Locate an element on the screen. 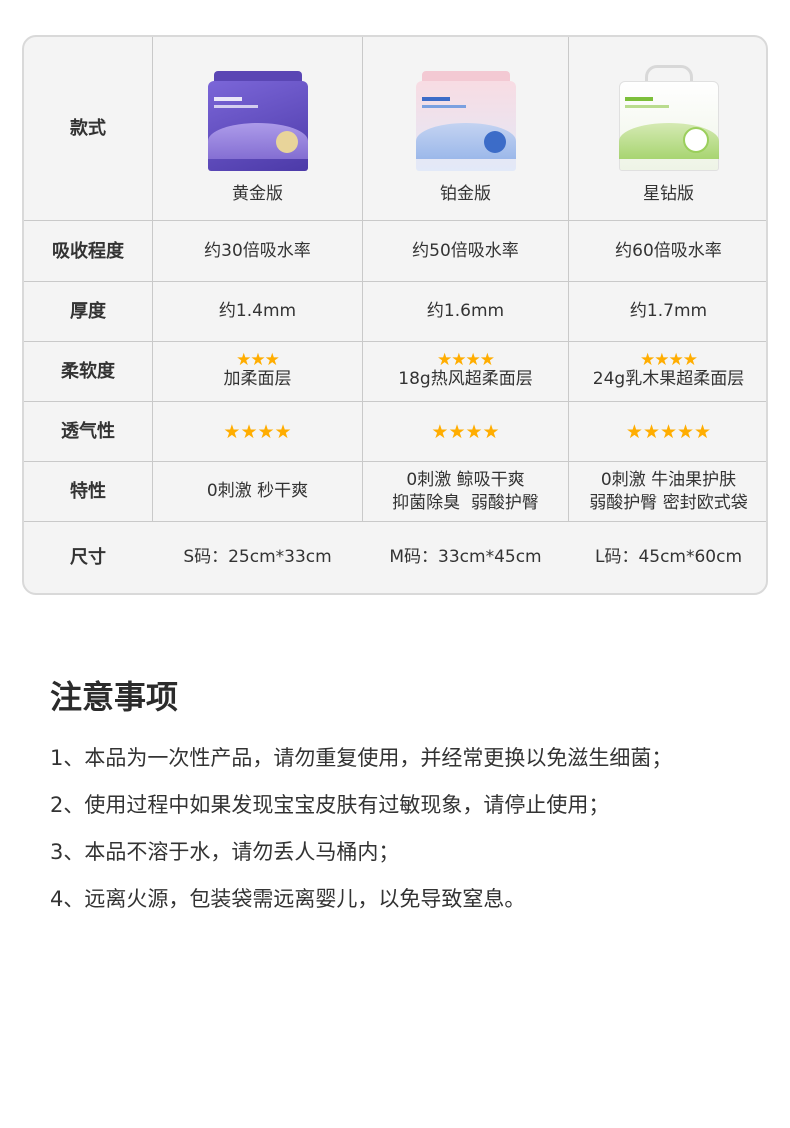 This screenshot has height=1128, width=790. size-value: M码：33cm*45cm is located at coordinates (465, 557).